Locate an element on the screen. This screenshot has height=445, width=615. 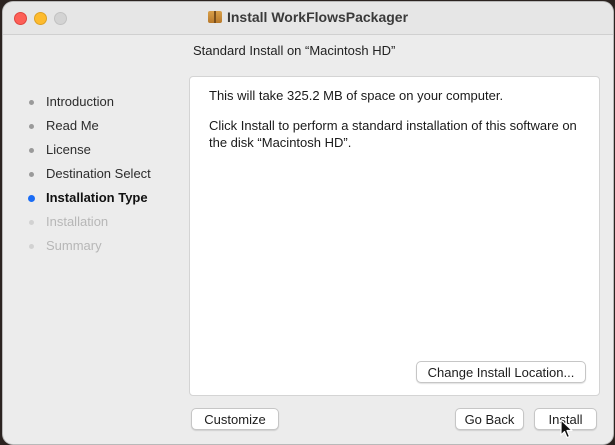
step-destination-select: Destination Select is located at coordinates (88, 174).